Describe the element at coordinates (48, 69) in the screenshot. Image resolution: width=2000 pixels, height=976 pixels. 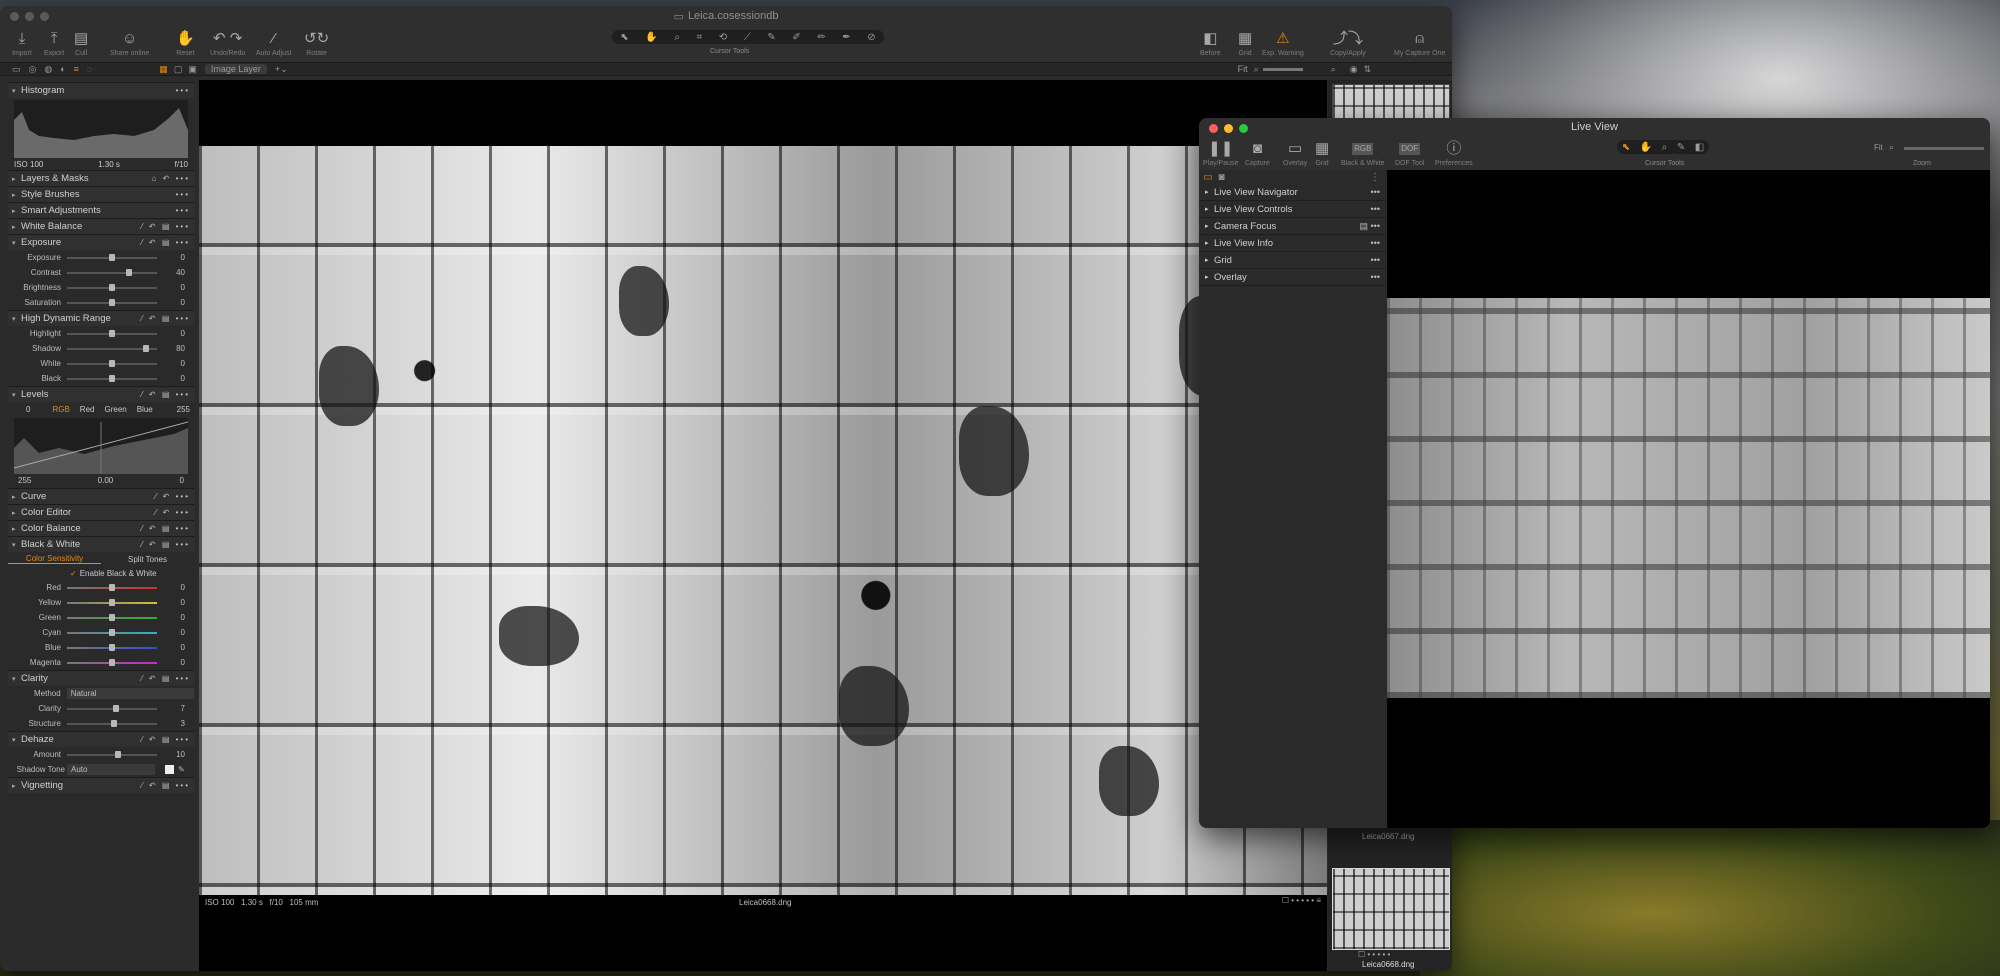
I see `lens-tab-icon: ◍` at that location.